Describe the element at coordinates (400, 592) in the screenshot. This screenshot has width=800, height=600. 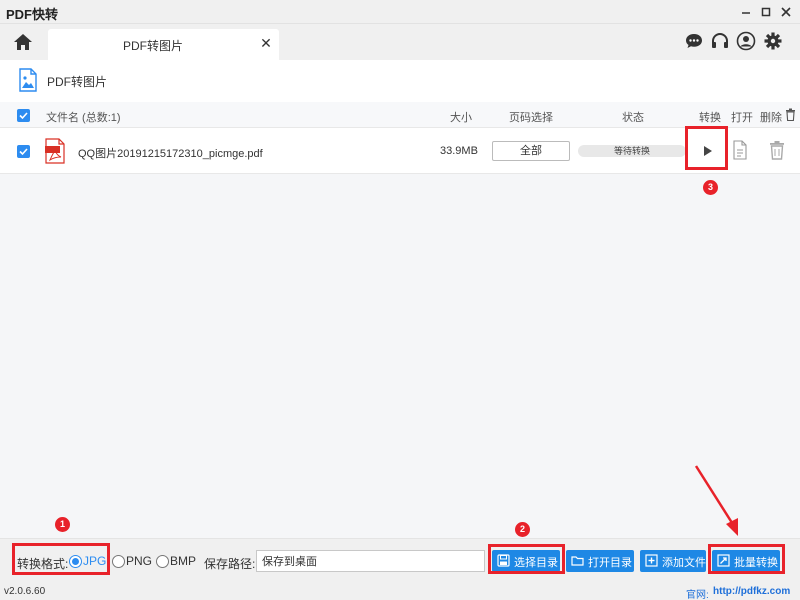
I see `status-line: v2.0.6.60 官网: http://pdfkz.com` at that location.